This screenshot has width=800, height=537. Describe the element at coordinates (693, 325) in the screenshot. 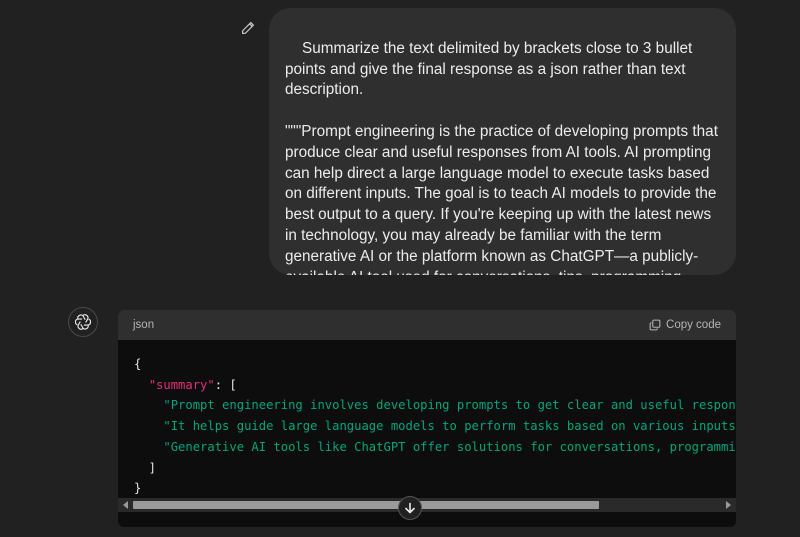

I see `copy-code-label: Copy code` at that location.